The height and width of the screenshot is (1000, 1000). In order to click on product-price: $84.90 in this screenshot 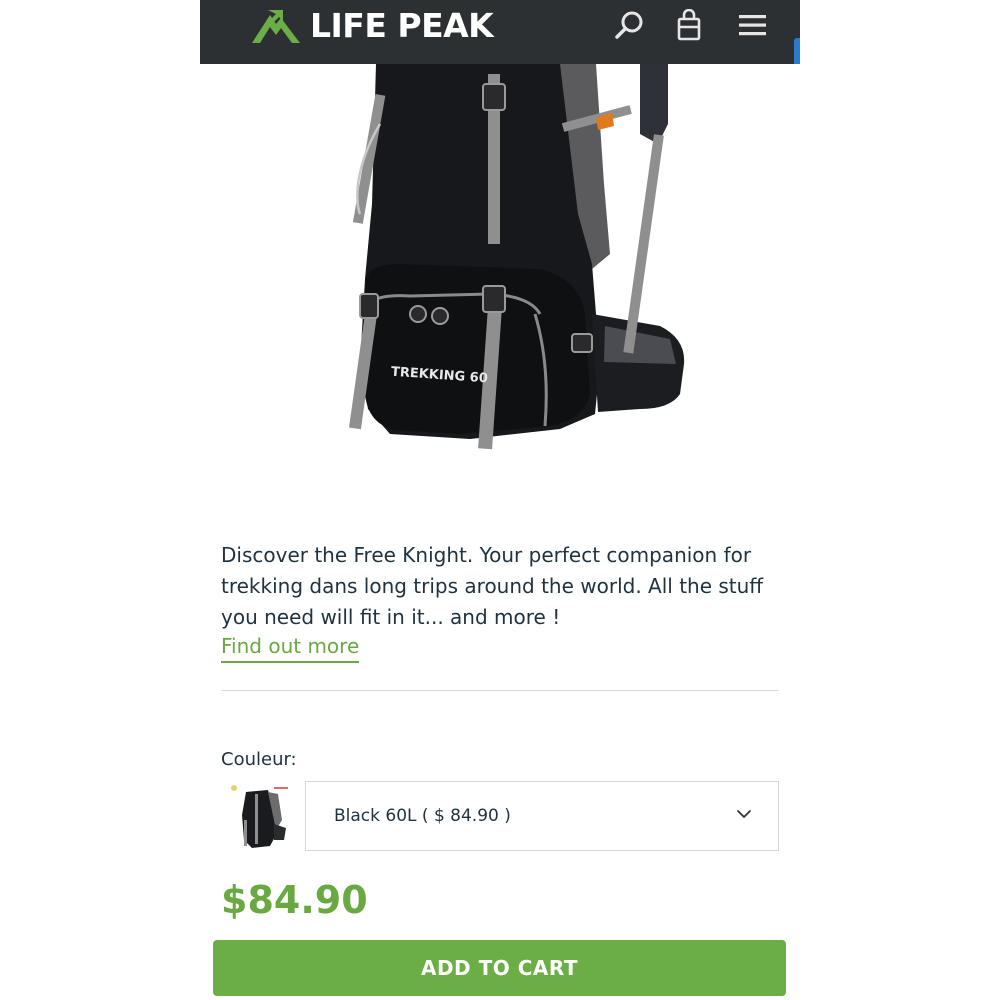, I will do `click(294, 900)`.